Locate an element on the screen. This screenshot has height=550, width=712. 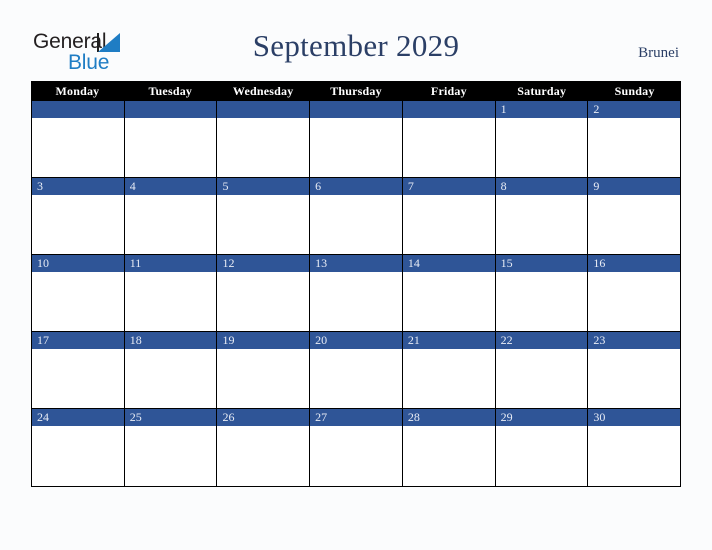
day-cell: 12 is located at coordinates (264, 293).